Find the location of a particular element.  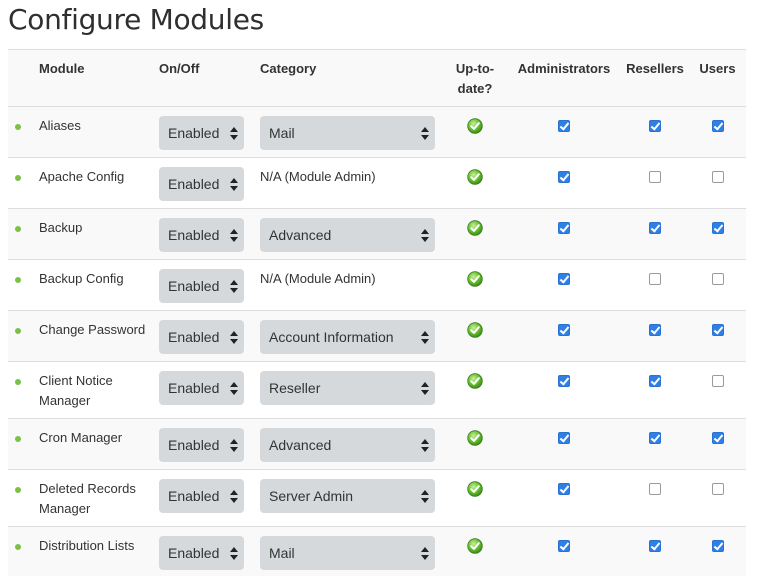

administrators-cell is located at coordinates (564, 132).